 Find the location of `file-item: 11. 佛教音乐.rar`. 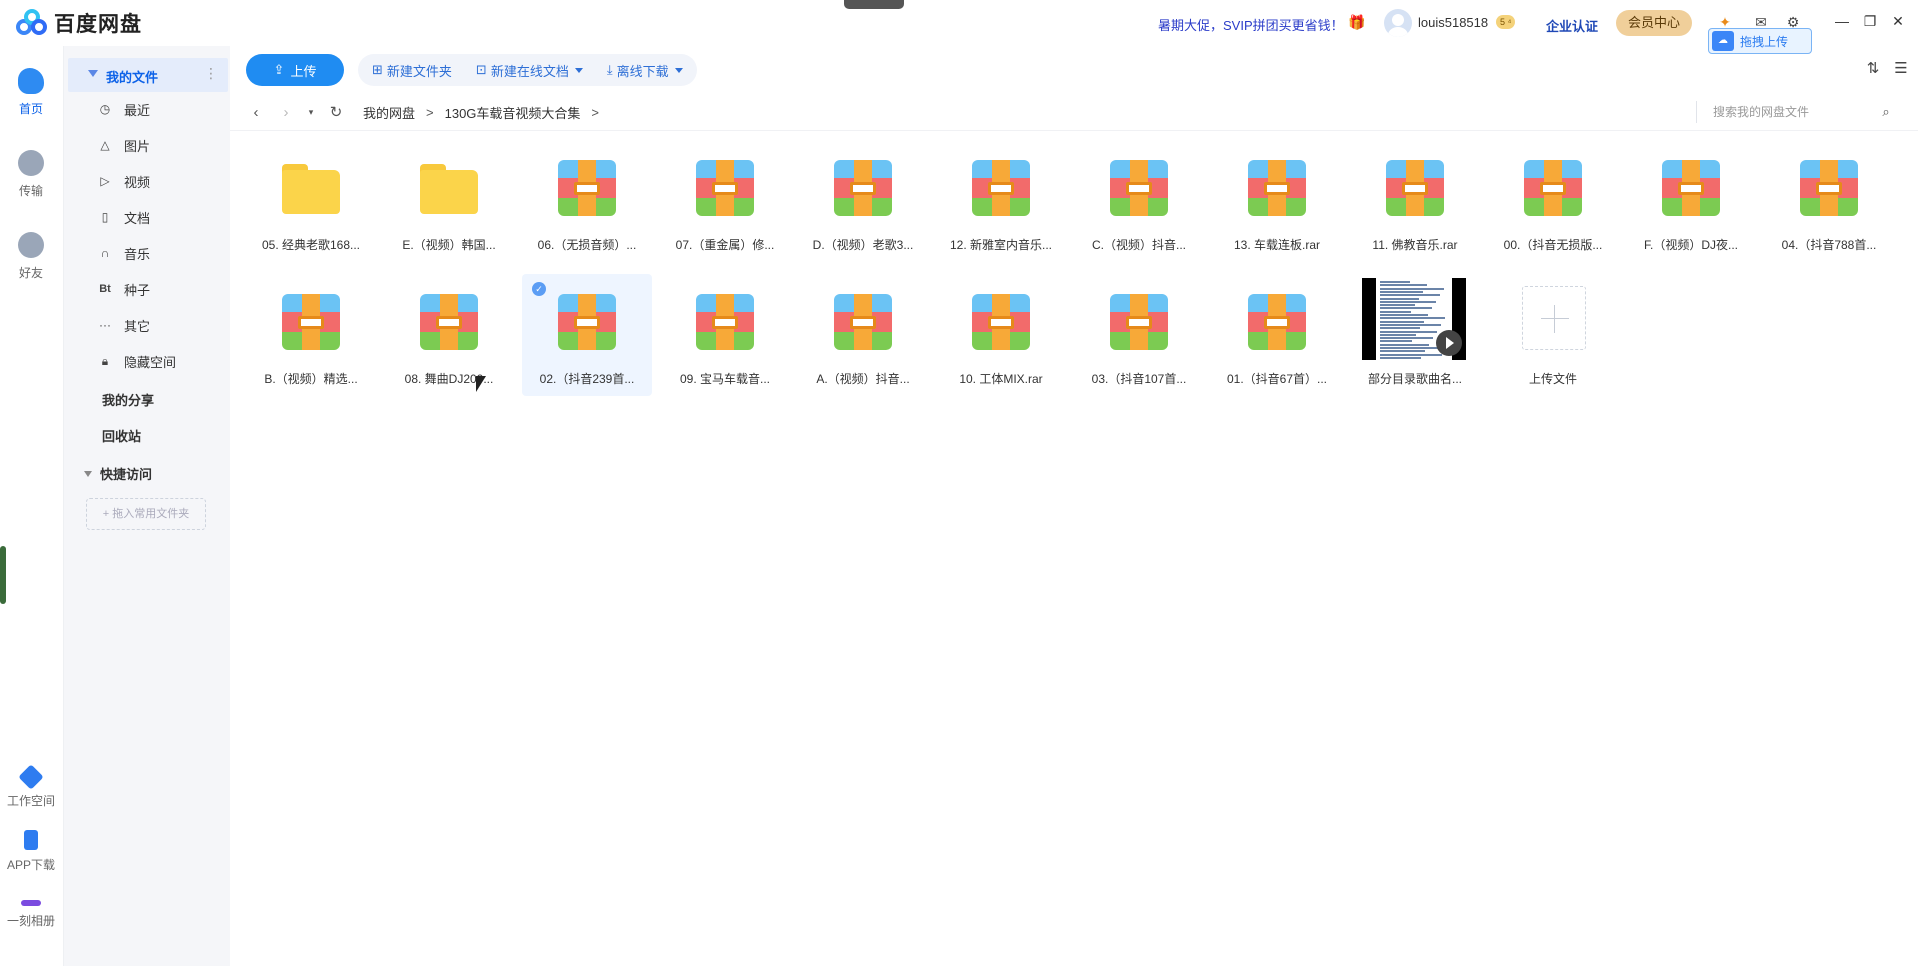

file-item: 11. 佛教音乐.rar is located at coordinates (1415, 201).